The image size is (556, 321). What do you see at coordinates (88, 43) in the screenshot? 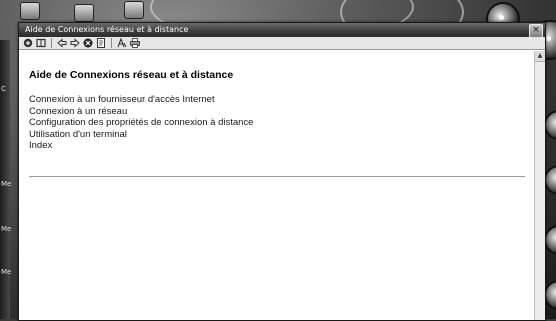
I see `stop-icon` at bounding box center [88, 43].